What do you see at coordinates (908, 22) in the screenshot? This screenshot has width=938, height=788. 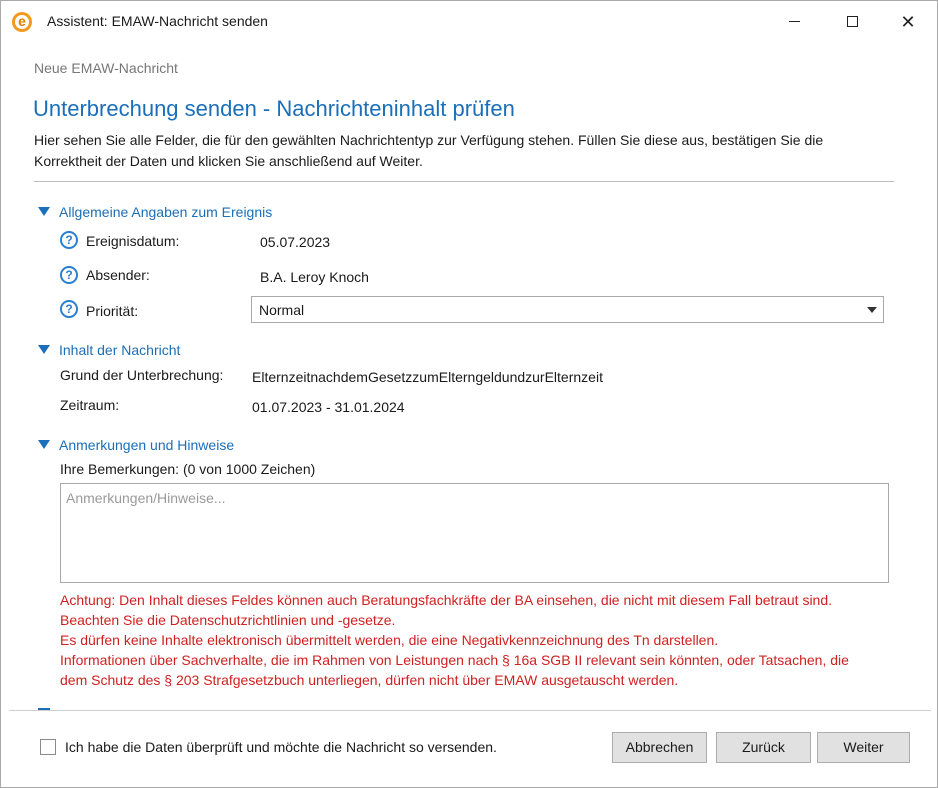 I see `close-icon: ✕` at bounding box center [908, 22].